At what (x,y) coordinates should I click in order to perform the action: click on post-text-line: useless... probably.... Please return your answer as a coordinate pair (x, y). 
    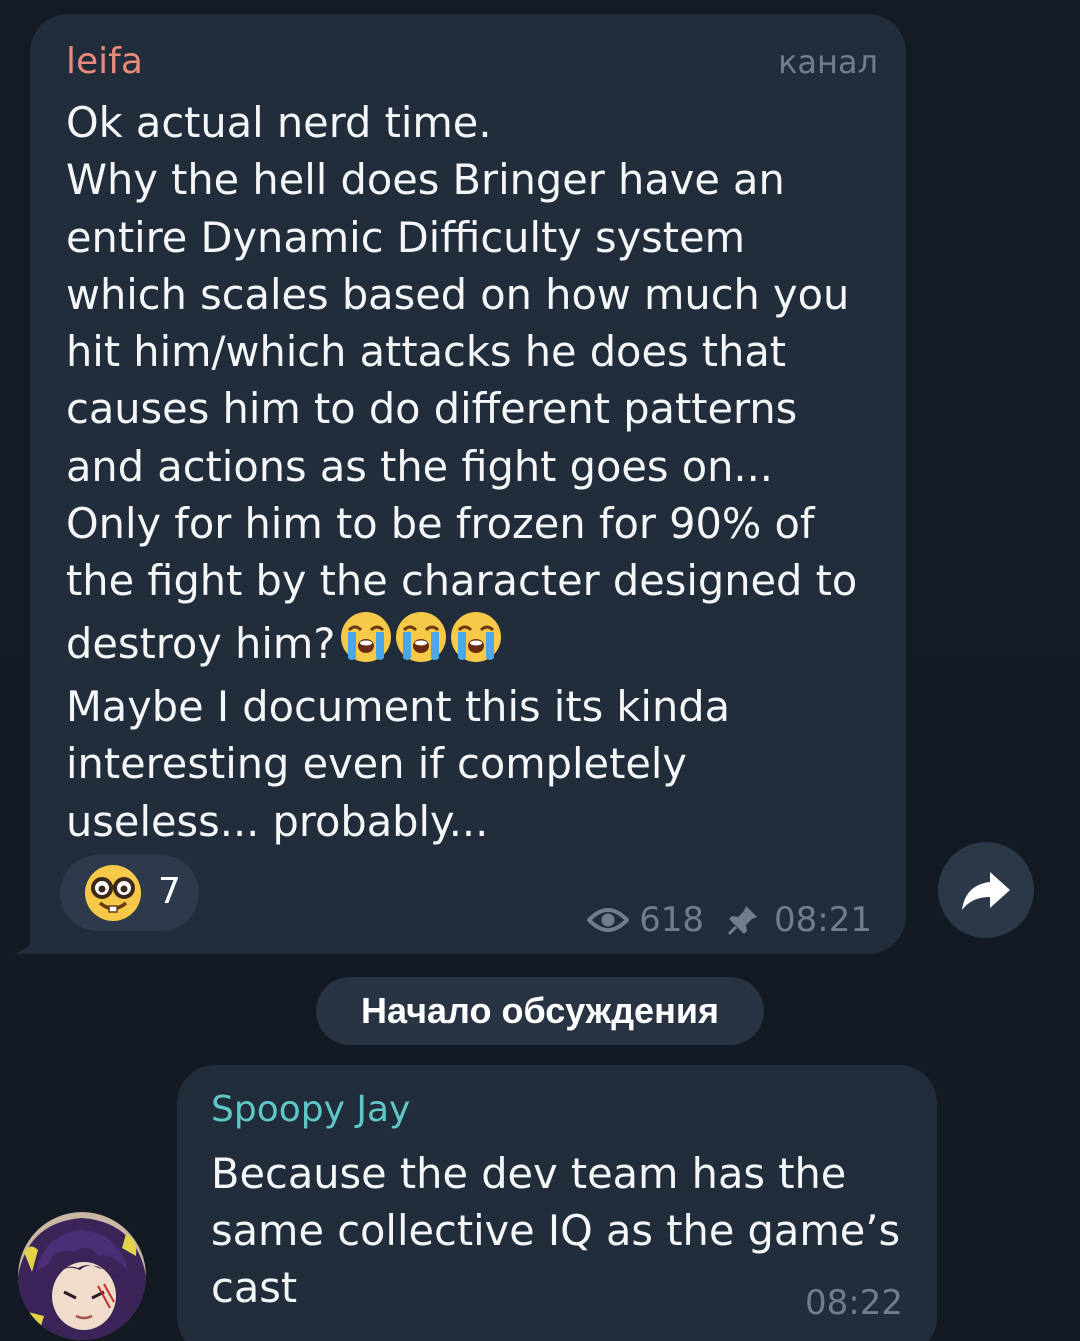
    Looking at the image, I should click on (277, 821).